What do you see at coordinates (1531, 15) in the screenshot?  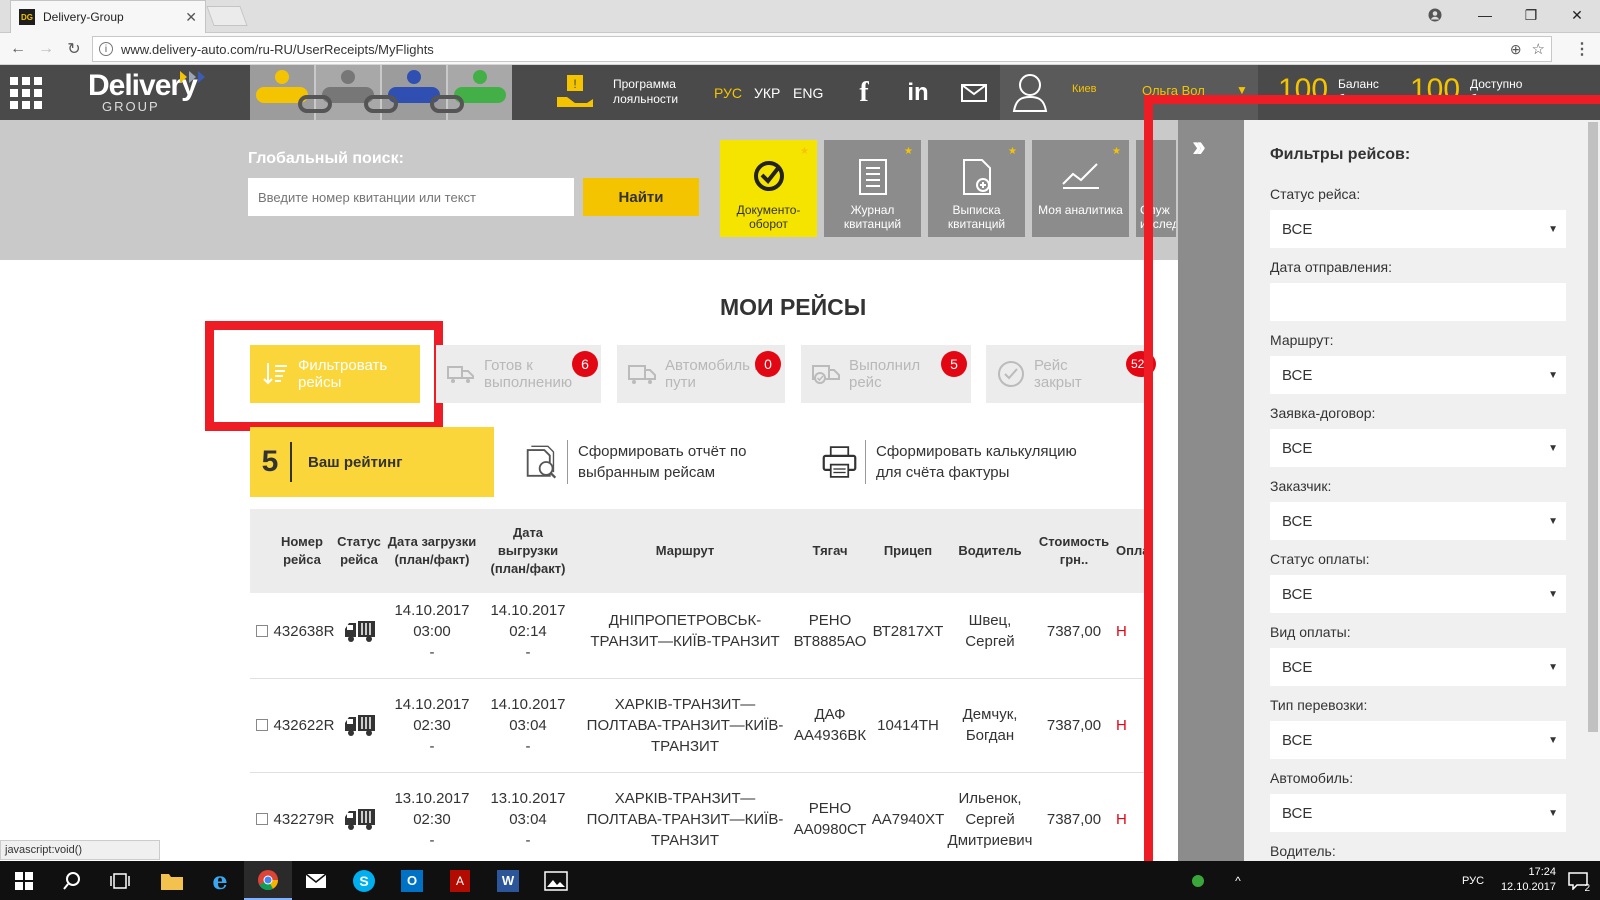 I see `restore-button: ❐` at bounding box center [1531, 15].